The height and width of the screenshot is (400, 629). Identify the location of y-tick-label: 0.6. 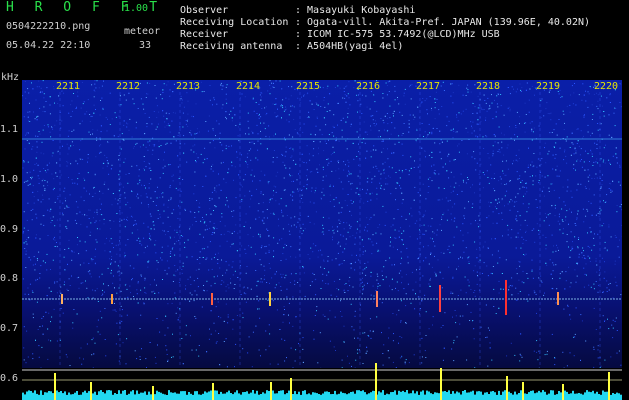
(9, 378).